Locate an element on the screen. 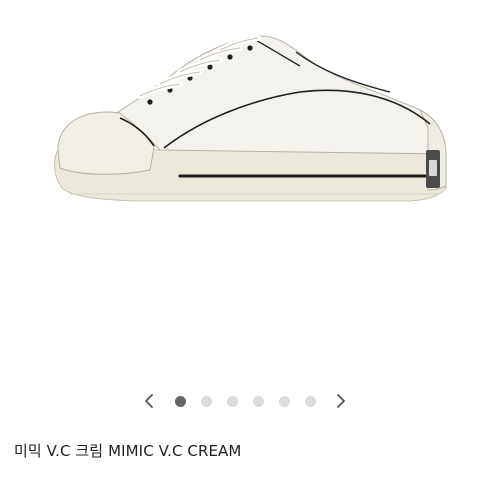 The height and width of the screenshot is (490, 490). carousel-next-button is located at coordinates (341, 401).